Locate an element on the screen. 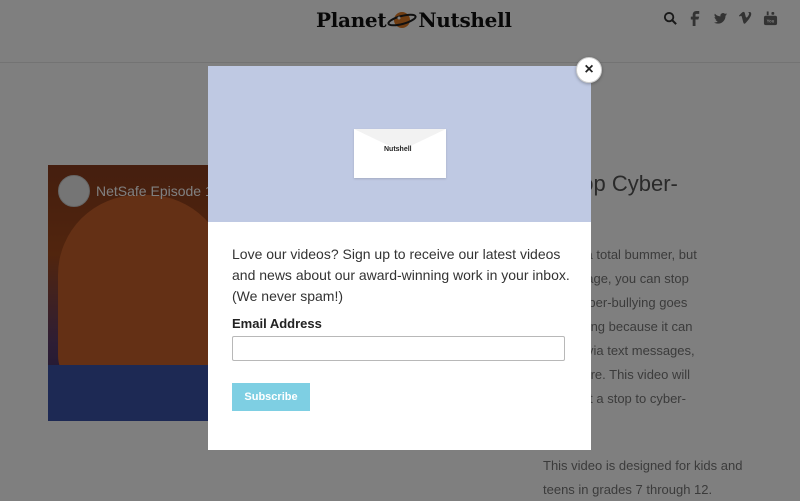 This screenshot has height=502, width=800. modal-hero-banner: Nutshell is located at coordinates (399, 144).